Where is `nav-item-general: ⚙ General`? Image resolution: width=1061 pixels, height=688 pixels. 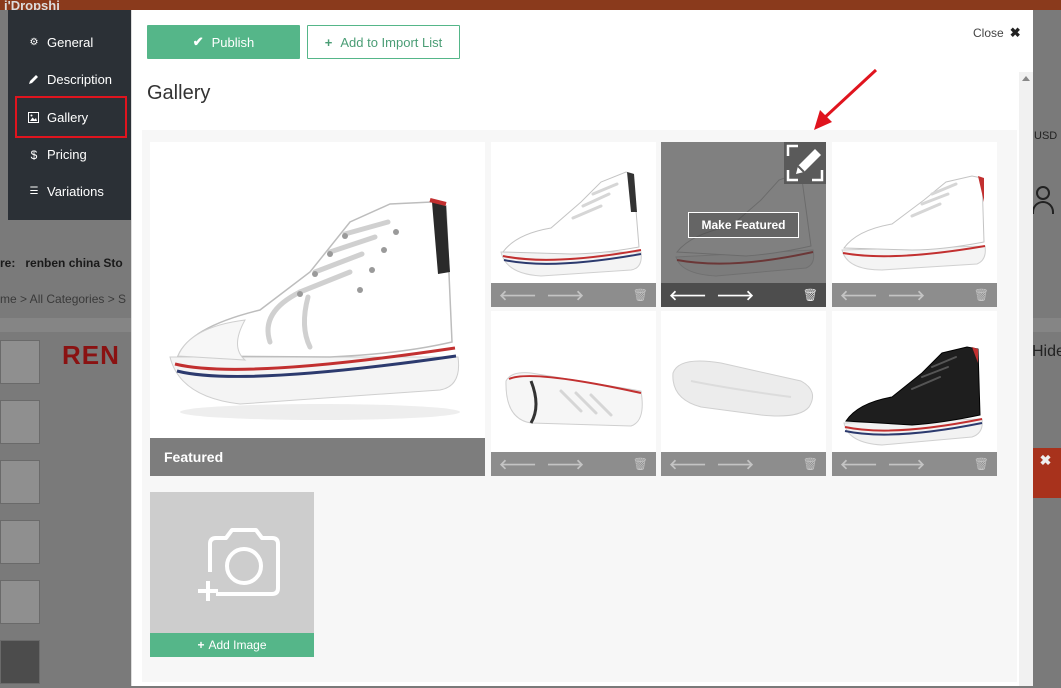 nav-item-general: ⚙ General is located at coordinates (69, 42).